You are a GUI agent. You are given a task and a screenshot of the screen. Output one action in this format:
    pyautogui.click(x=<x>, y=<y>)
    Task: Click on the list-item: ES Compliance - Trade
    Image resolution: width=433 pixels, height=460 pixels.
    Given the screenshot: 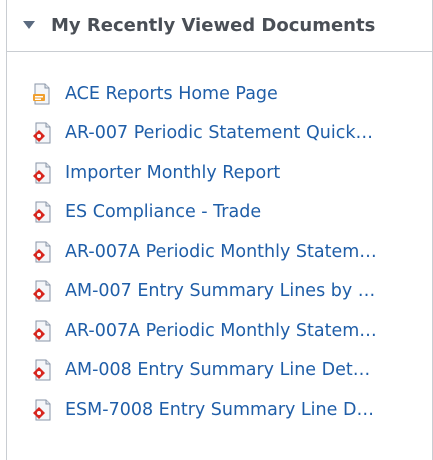 What is the action you would take?
    pyautogui.click(x=230, y=213)
    